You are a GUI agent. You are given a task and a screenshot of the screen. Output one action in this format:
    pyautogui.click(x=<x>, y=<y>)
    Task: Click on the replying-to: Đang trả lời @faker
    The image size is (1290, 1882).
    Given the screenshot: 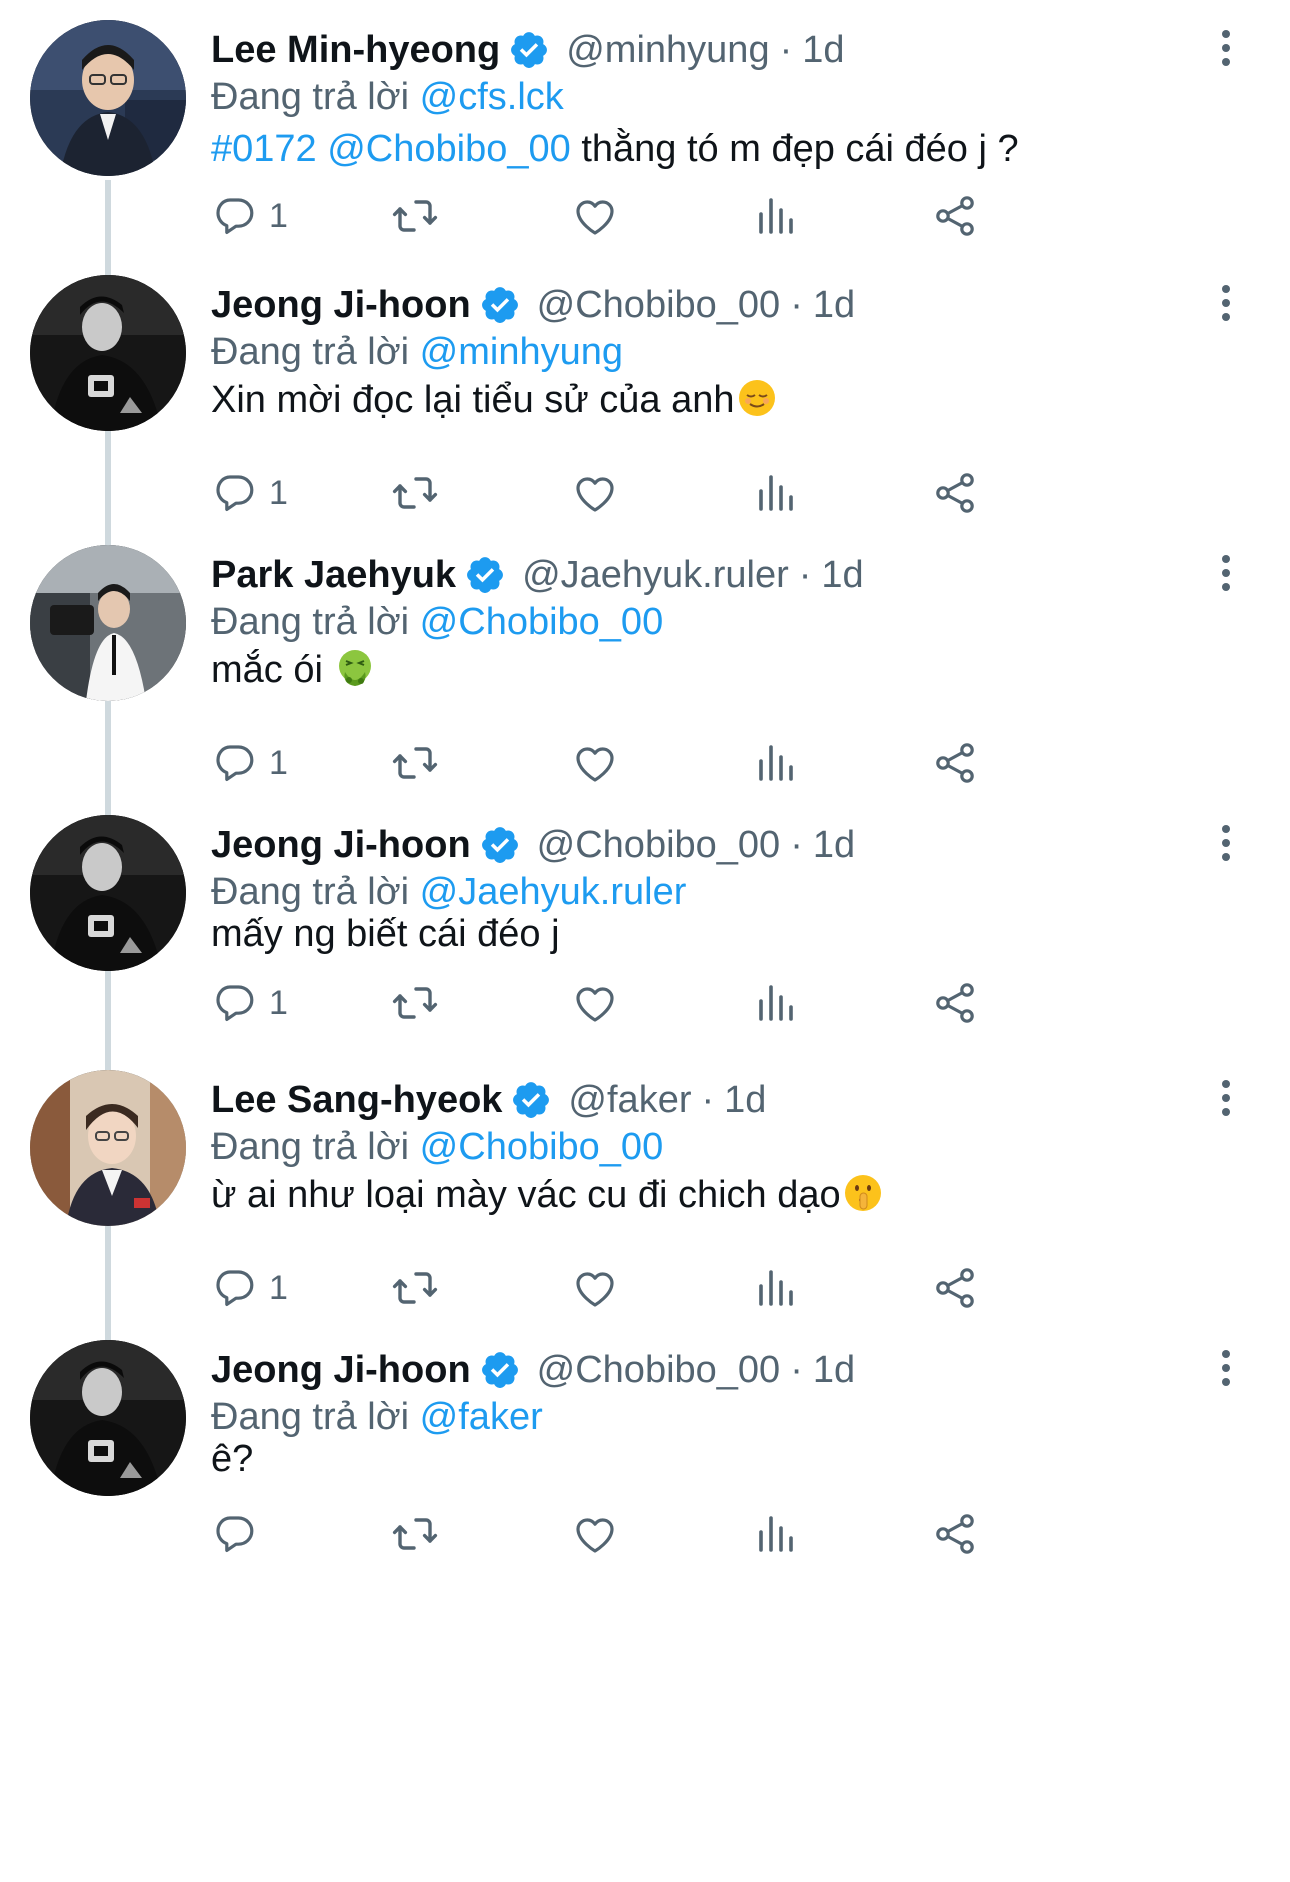 What is the action you would take?
    pyautogui.click(x=377, y=1417)
    